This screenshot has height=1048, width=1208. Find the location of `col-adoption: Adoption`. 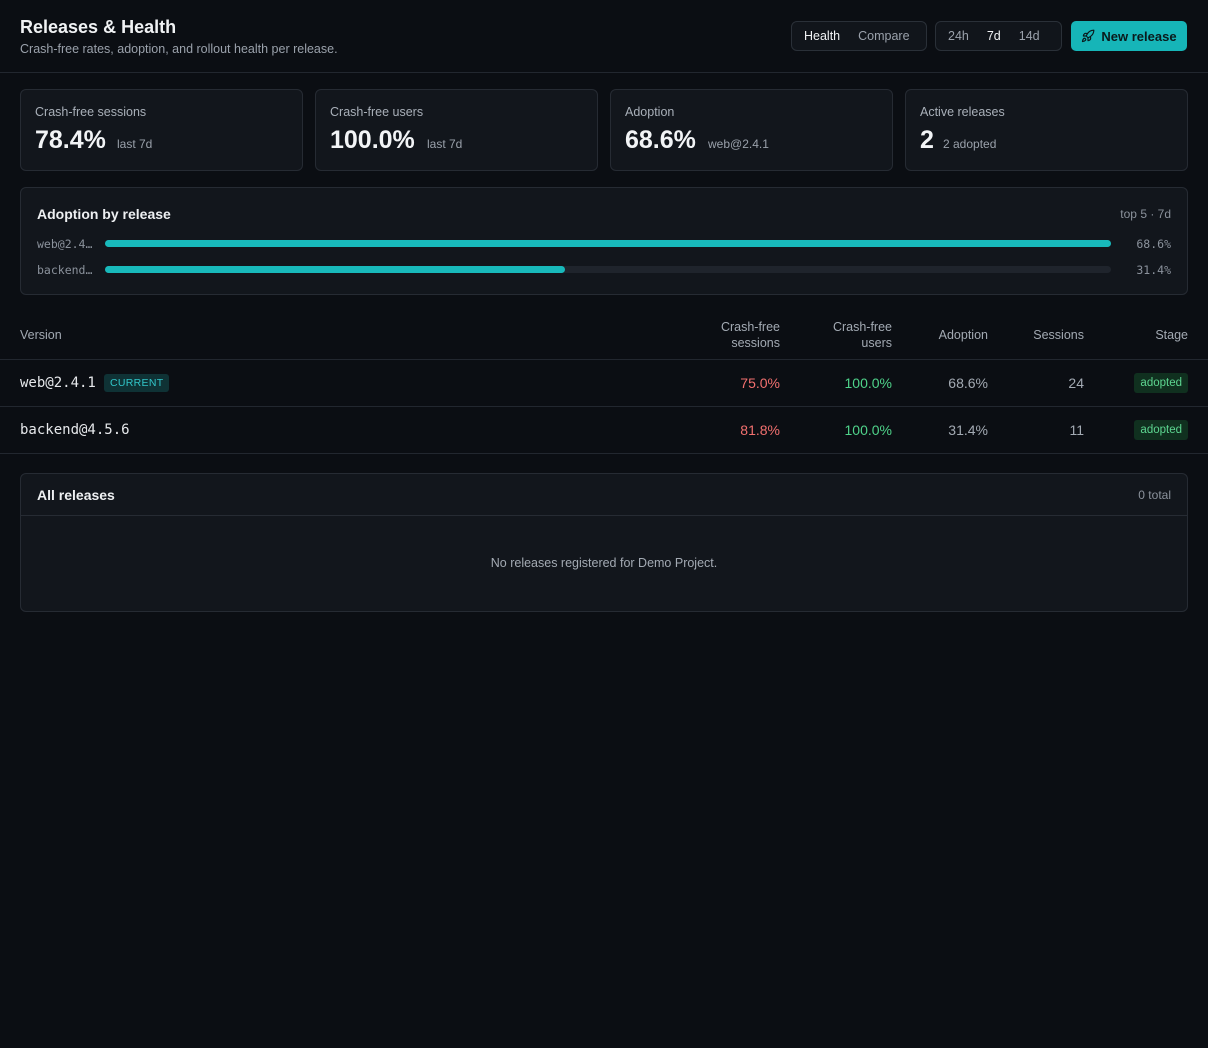

col-adoption: Adoption is located at coordinates (963, 335).